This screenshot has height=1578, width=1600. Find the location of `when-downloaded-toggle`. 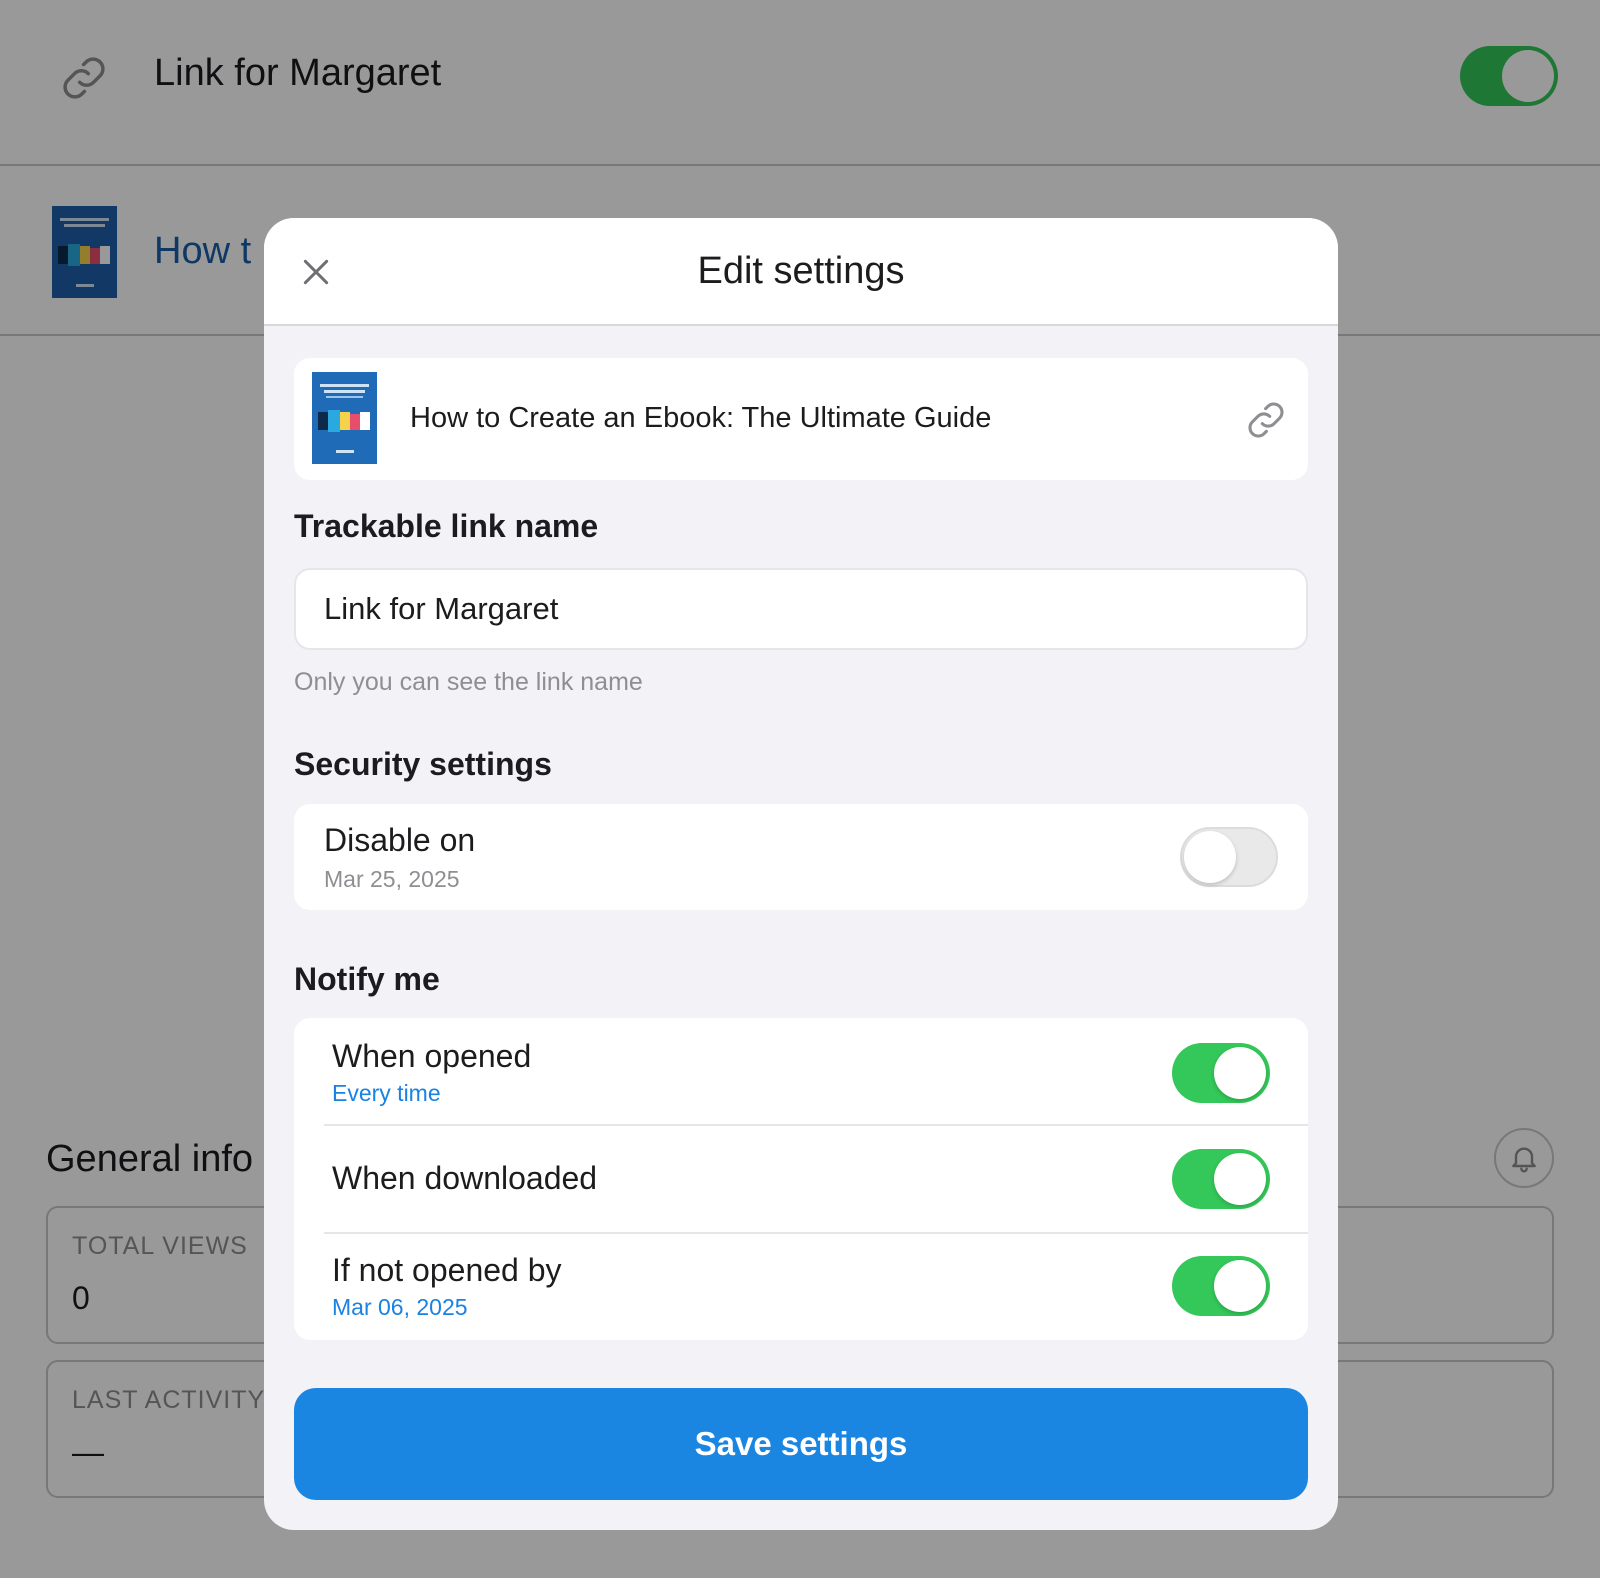

when-downloaded-toggle is located at coordinates (1221, 1179).